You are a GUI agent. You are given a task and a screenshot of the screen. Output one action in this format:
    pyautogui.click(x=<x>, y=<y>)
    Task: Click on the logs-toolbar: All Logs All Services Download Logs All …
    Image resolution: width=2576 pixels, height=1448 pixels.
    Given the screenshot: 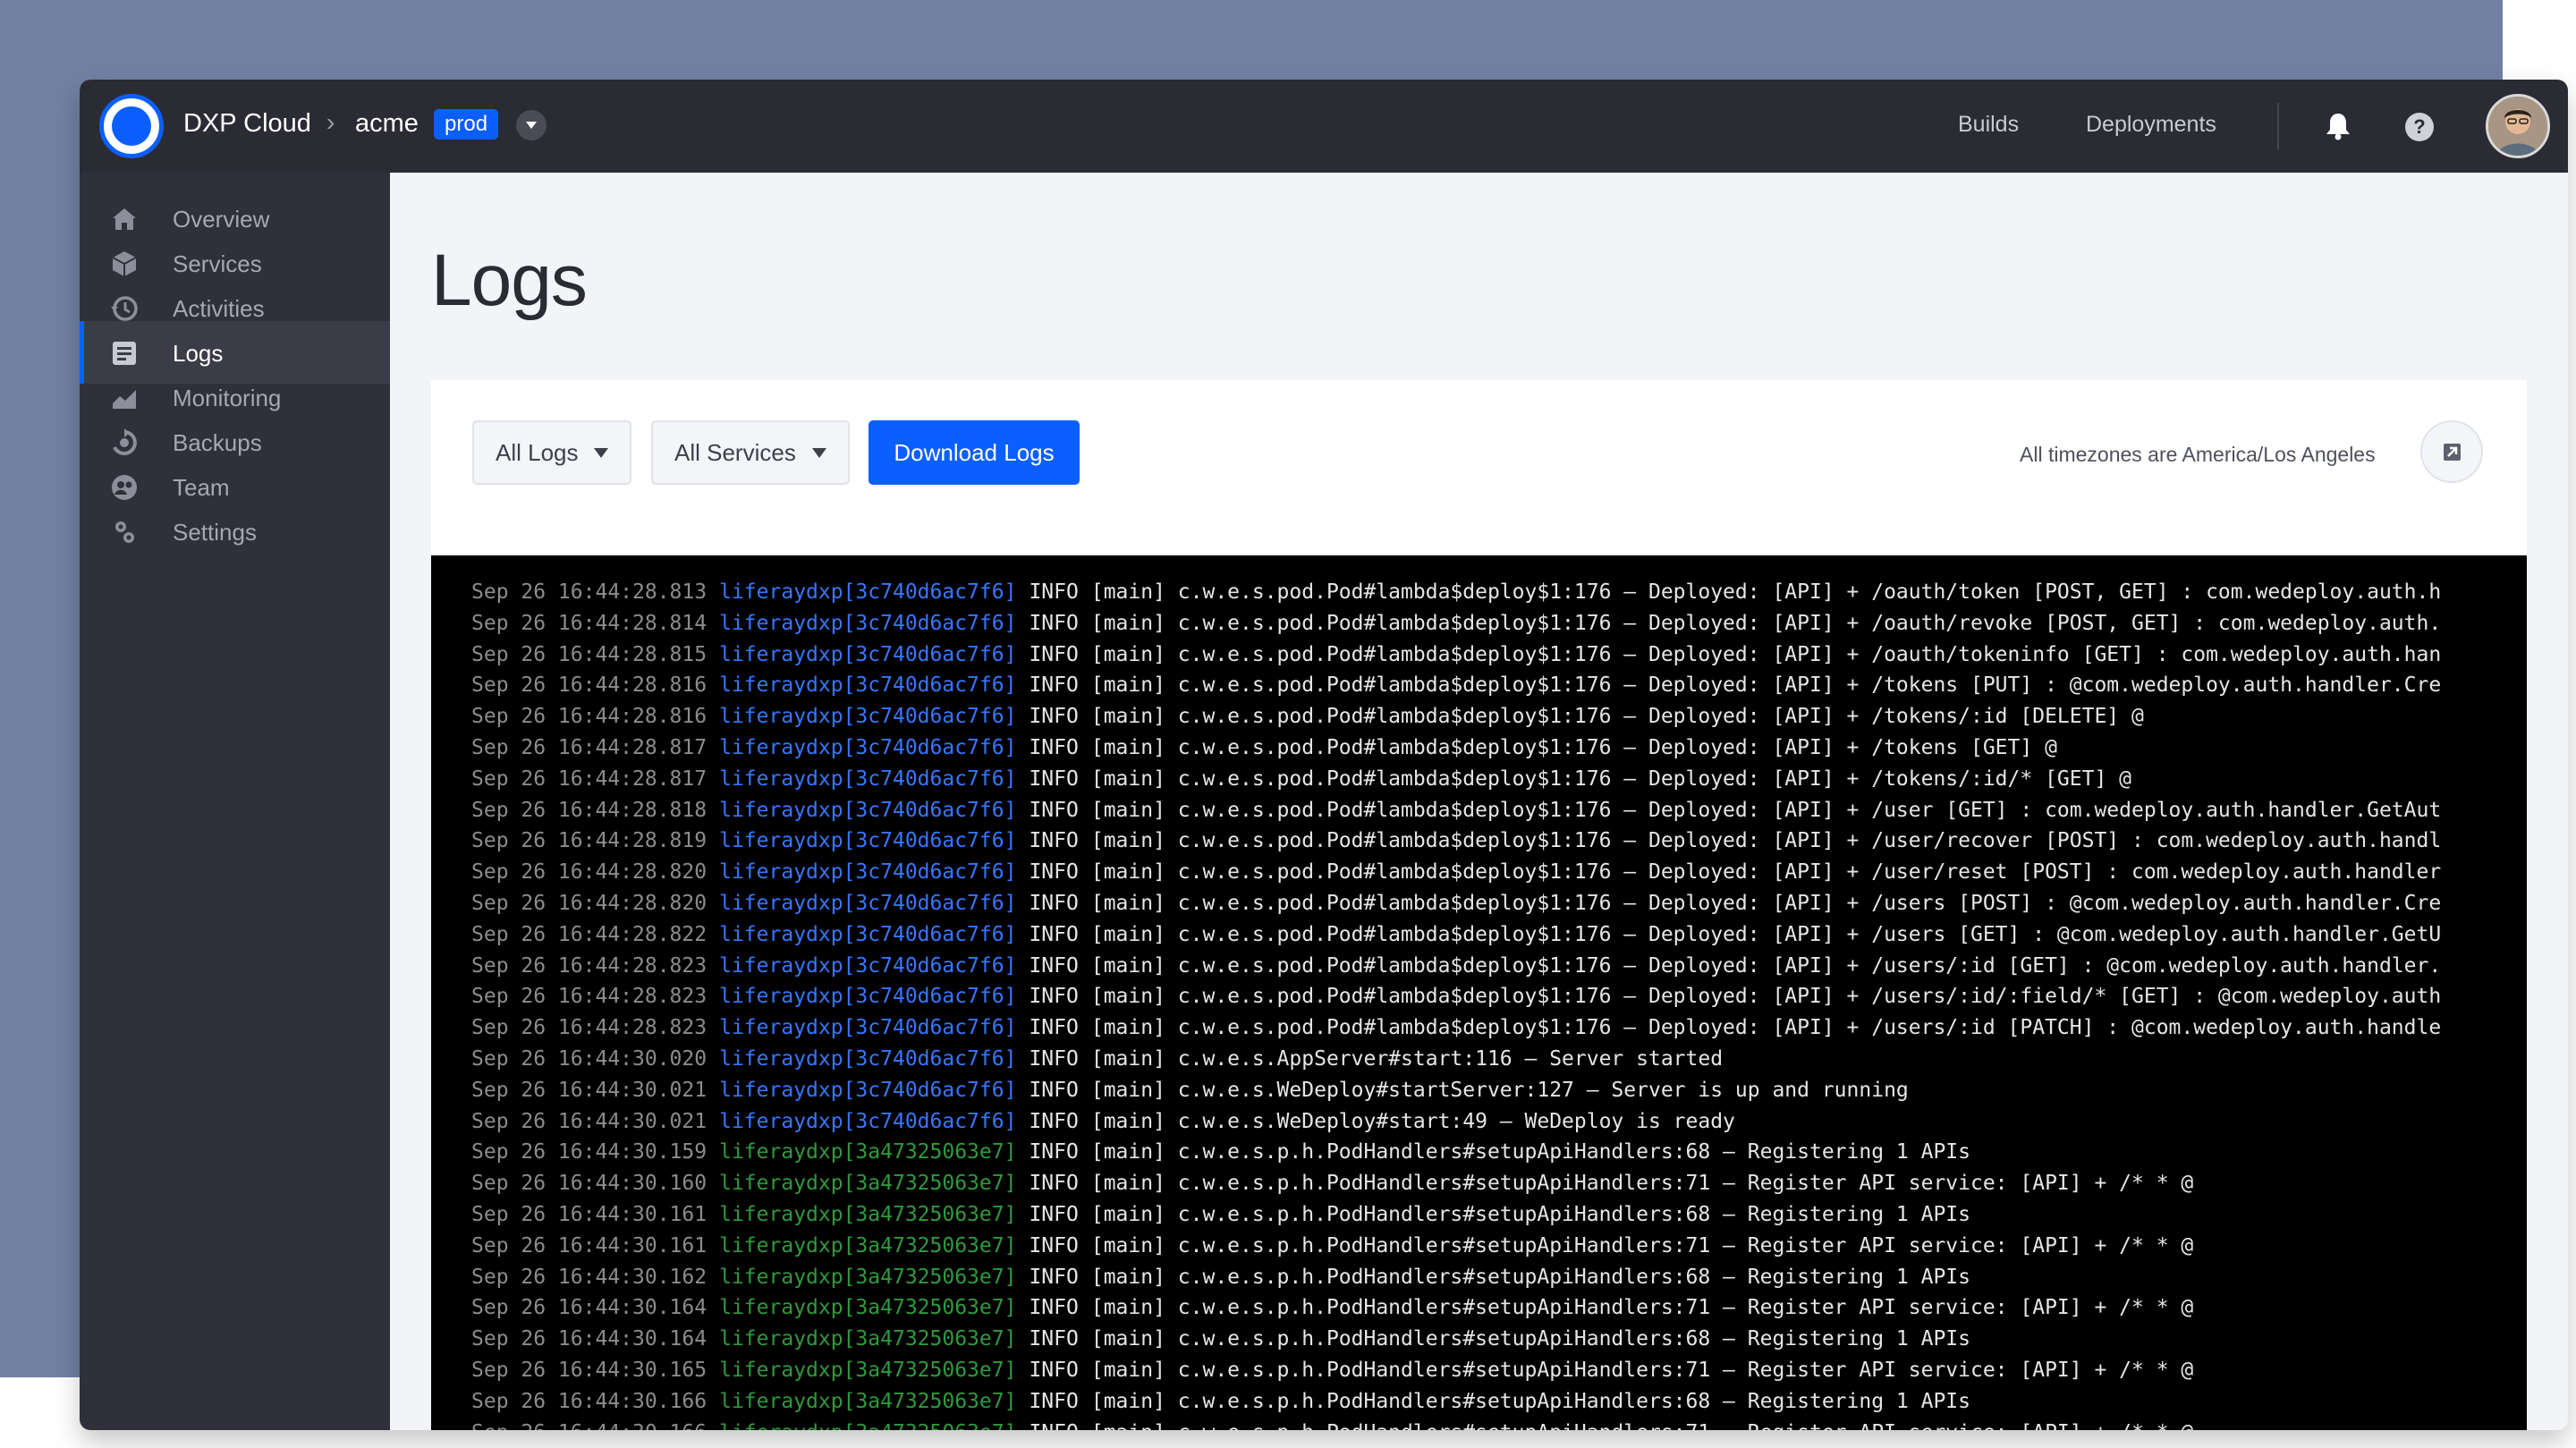 What is the action you would take?
    pyautogui.click(x=1479, y=467)
    